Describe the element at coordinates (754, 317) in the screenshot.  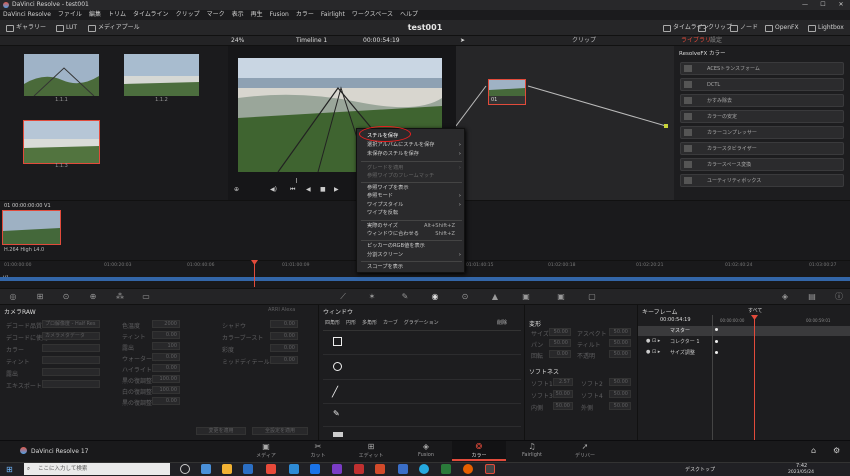
I see `keyframe-playhead-handle` at that location.